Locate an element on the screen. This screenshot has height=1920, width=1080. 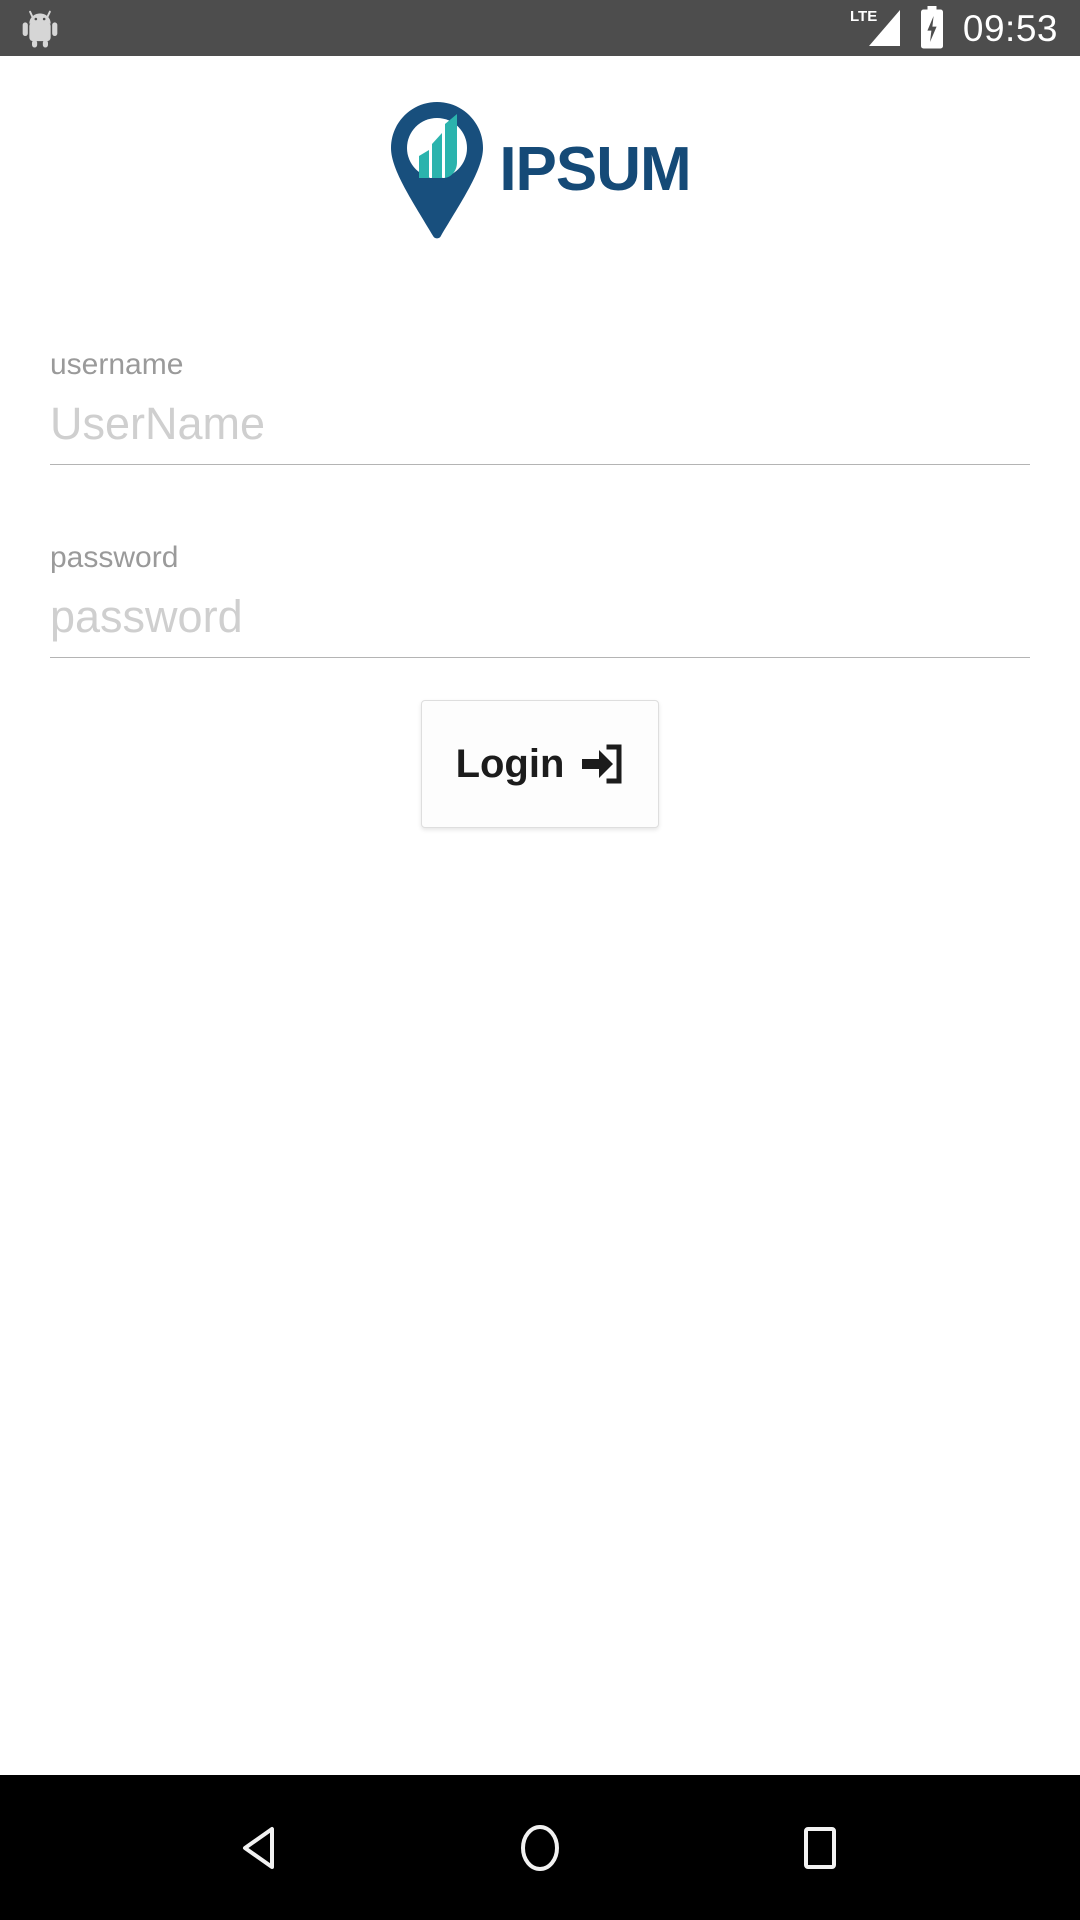
login-button-row: Login is located at coordinates (540, 763).